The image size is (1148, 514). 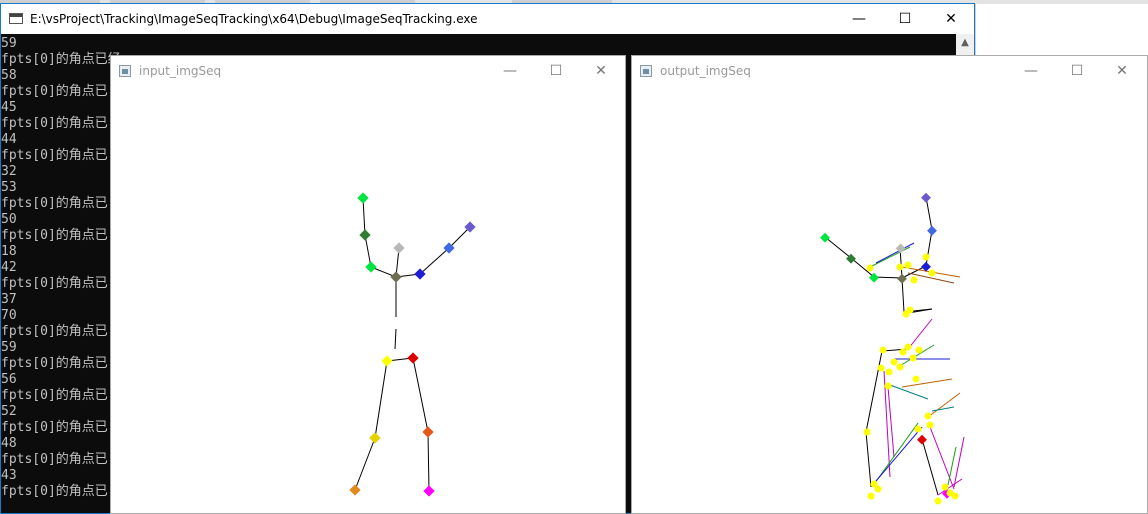 What do you see at coordinates (9, 315) in the screenshot?
I see `console-line: 70` at bounding box center [9, 315].